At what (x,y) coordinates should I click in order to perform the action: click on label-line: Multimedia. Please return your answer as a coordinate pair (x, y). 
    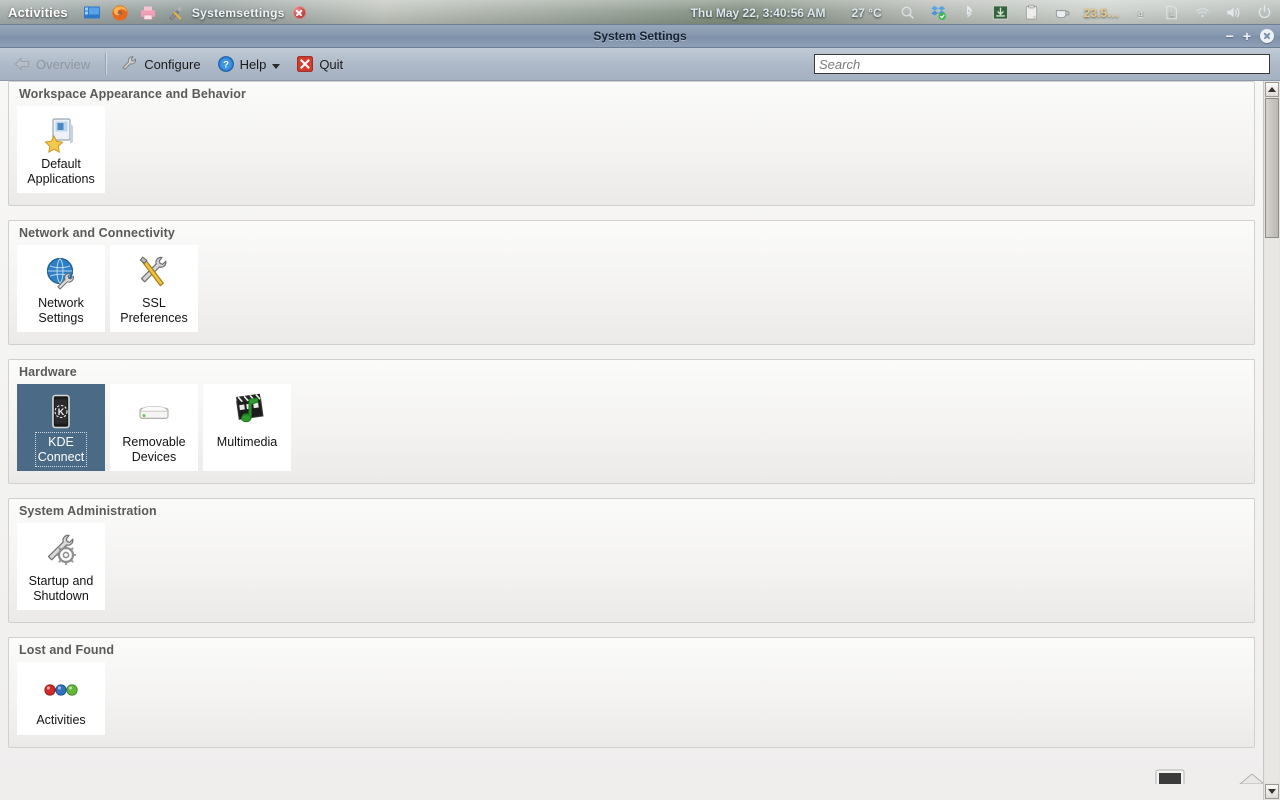
    Looking at the image, I should click on (247, 442).